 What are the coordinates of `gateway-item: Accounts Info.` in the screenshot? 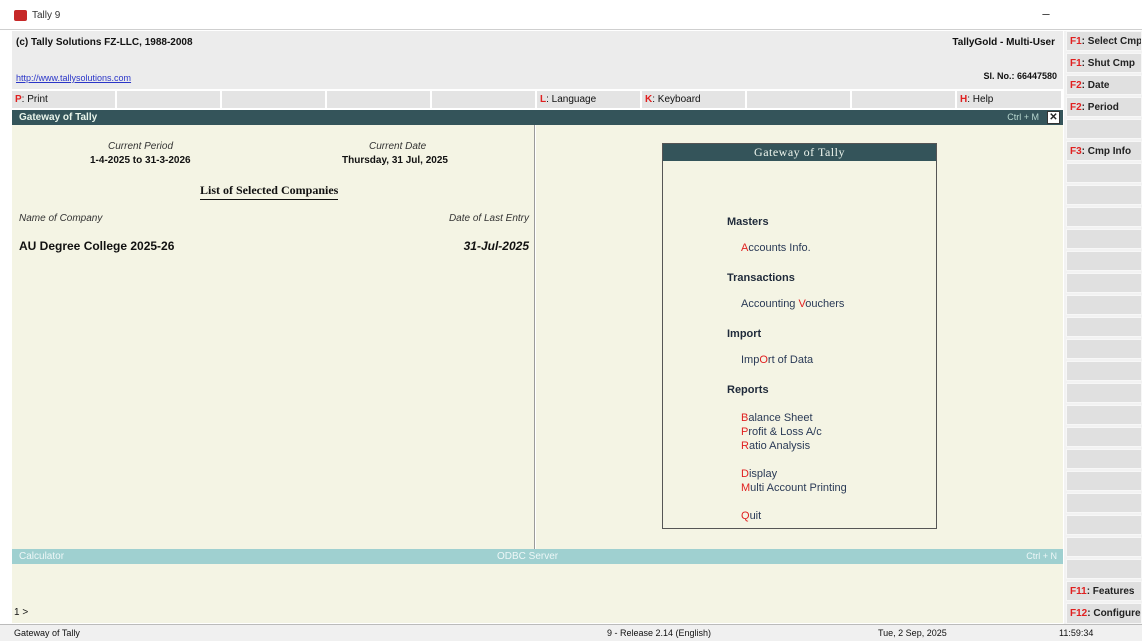 It's located at (776, 248).